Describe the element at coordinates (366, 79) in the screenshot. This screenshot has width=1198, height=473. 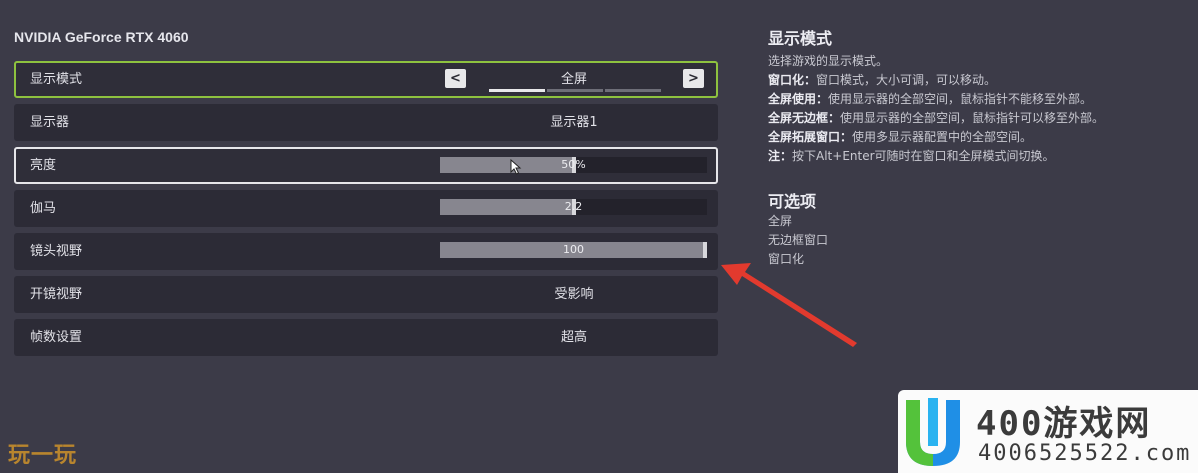
I see `setting-row-display-mode: 显示模式 < 全屏 >` at that location.